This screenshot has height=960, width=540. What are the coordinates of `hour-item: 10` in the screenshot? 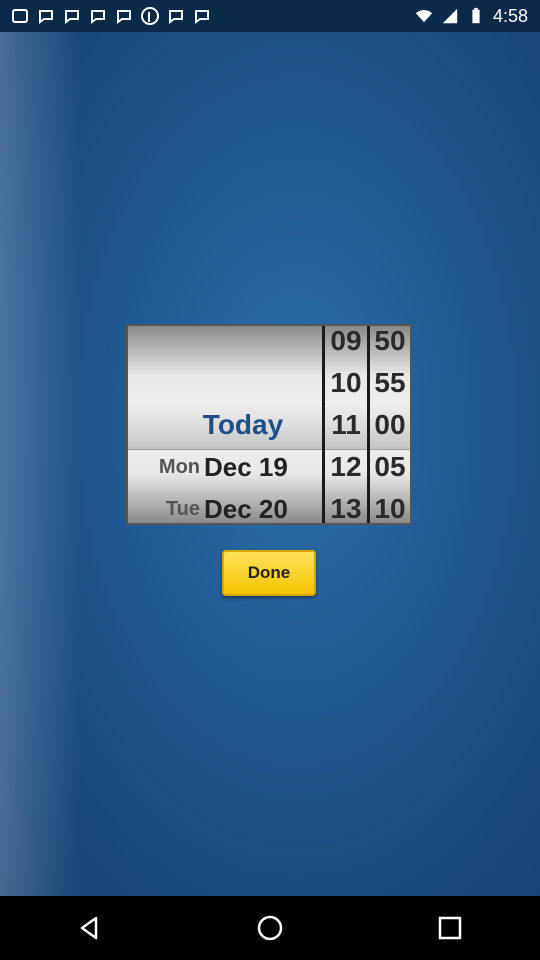 It's located at (346, 383).